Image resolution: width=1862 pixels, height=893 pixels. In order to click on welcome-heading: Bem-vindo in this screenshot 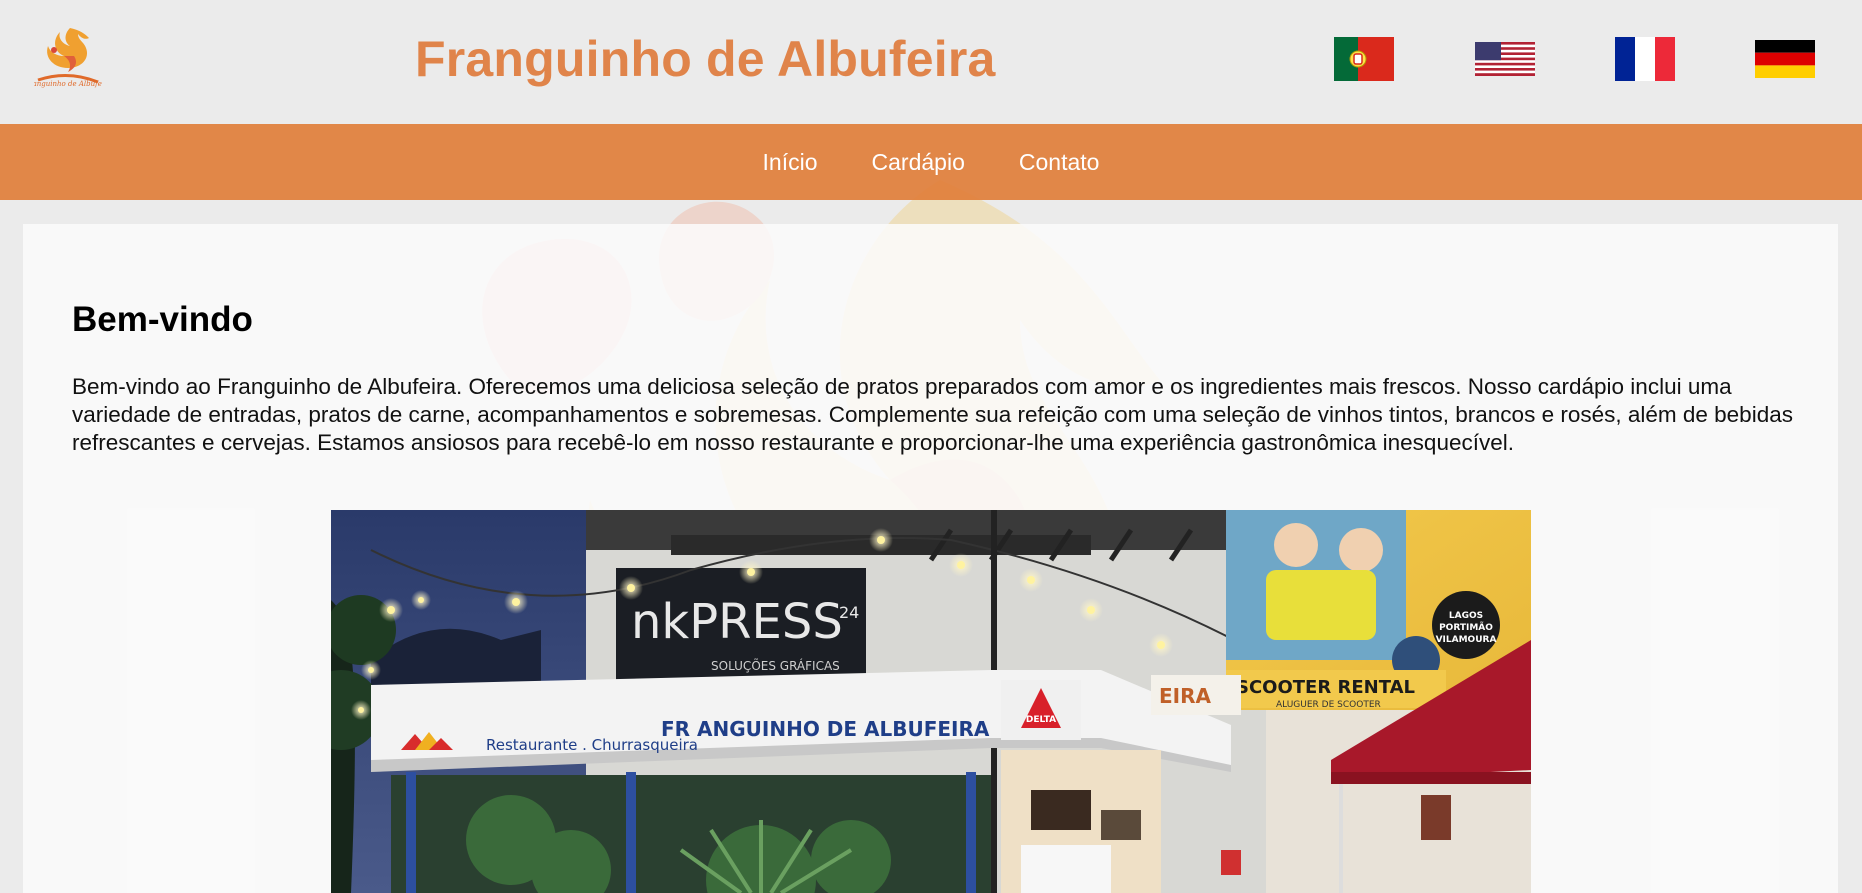, I will do `click(162, 319)`.